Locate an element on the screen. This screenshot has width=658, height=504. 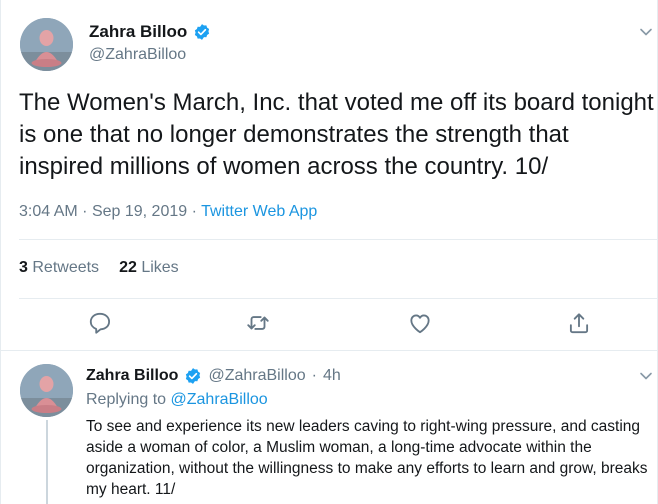
retweets-label: Retweets is located at coordinates (66, 267).